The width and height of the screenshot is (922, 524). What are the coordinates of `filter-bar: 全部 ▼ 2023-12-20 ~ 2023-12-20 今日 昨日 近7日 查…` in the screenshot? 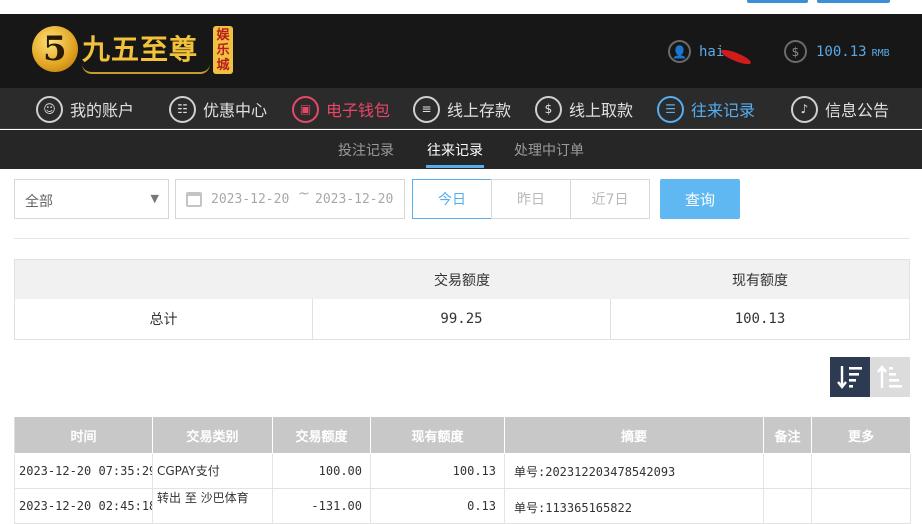 It's located at (461, 199).